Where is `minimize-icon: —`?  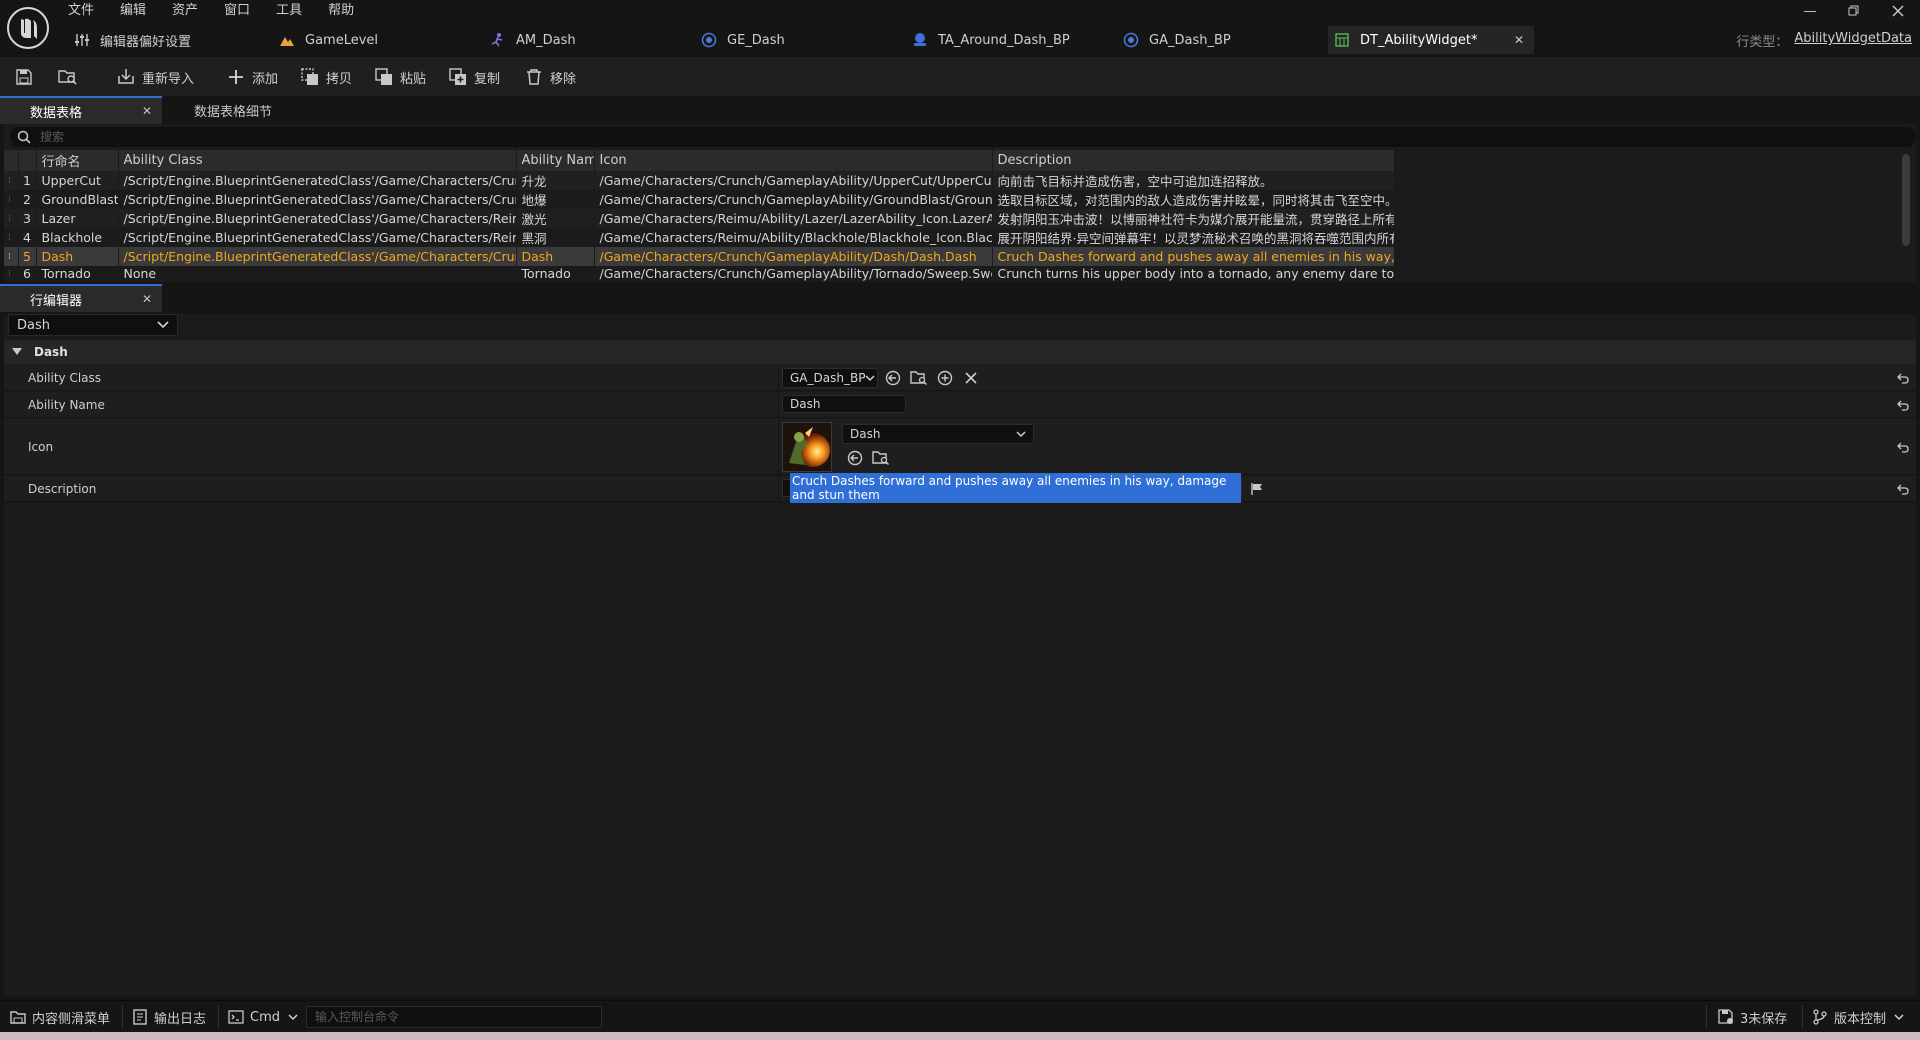 minimize-icon: — is located at coordinates (1810, 11).